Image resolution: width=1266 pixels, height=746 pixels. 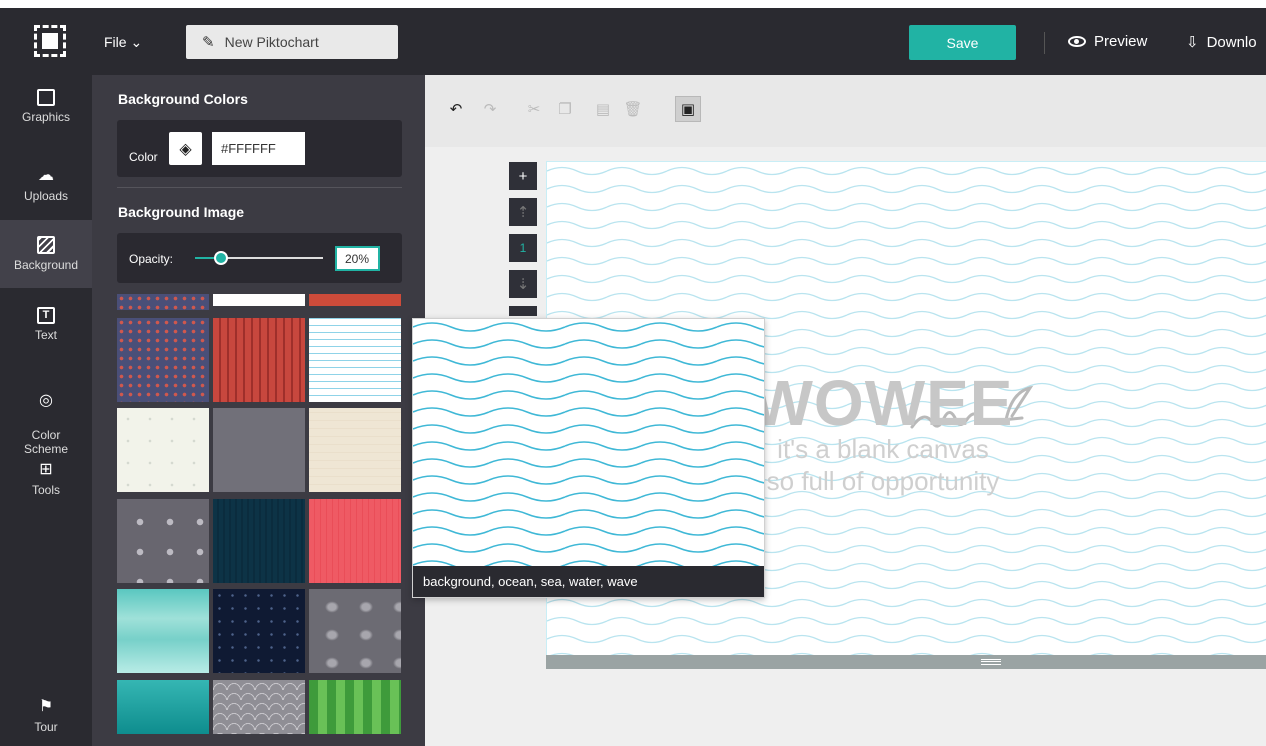 I want to click on file-menu-label: File, so click(x=115, y=42).